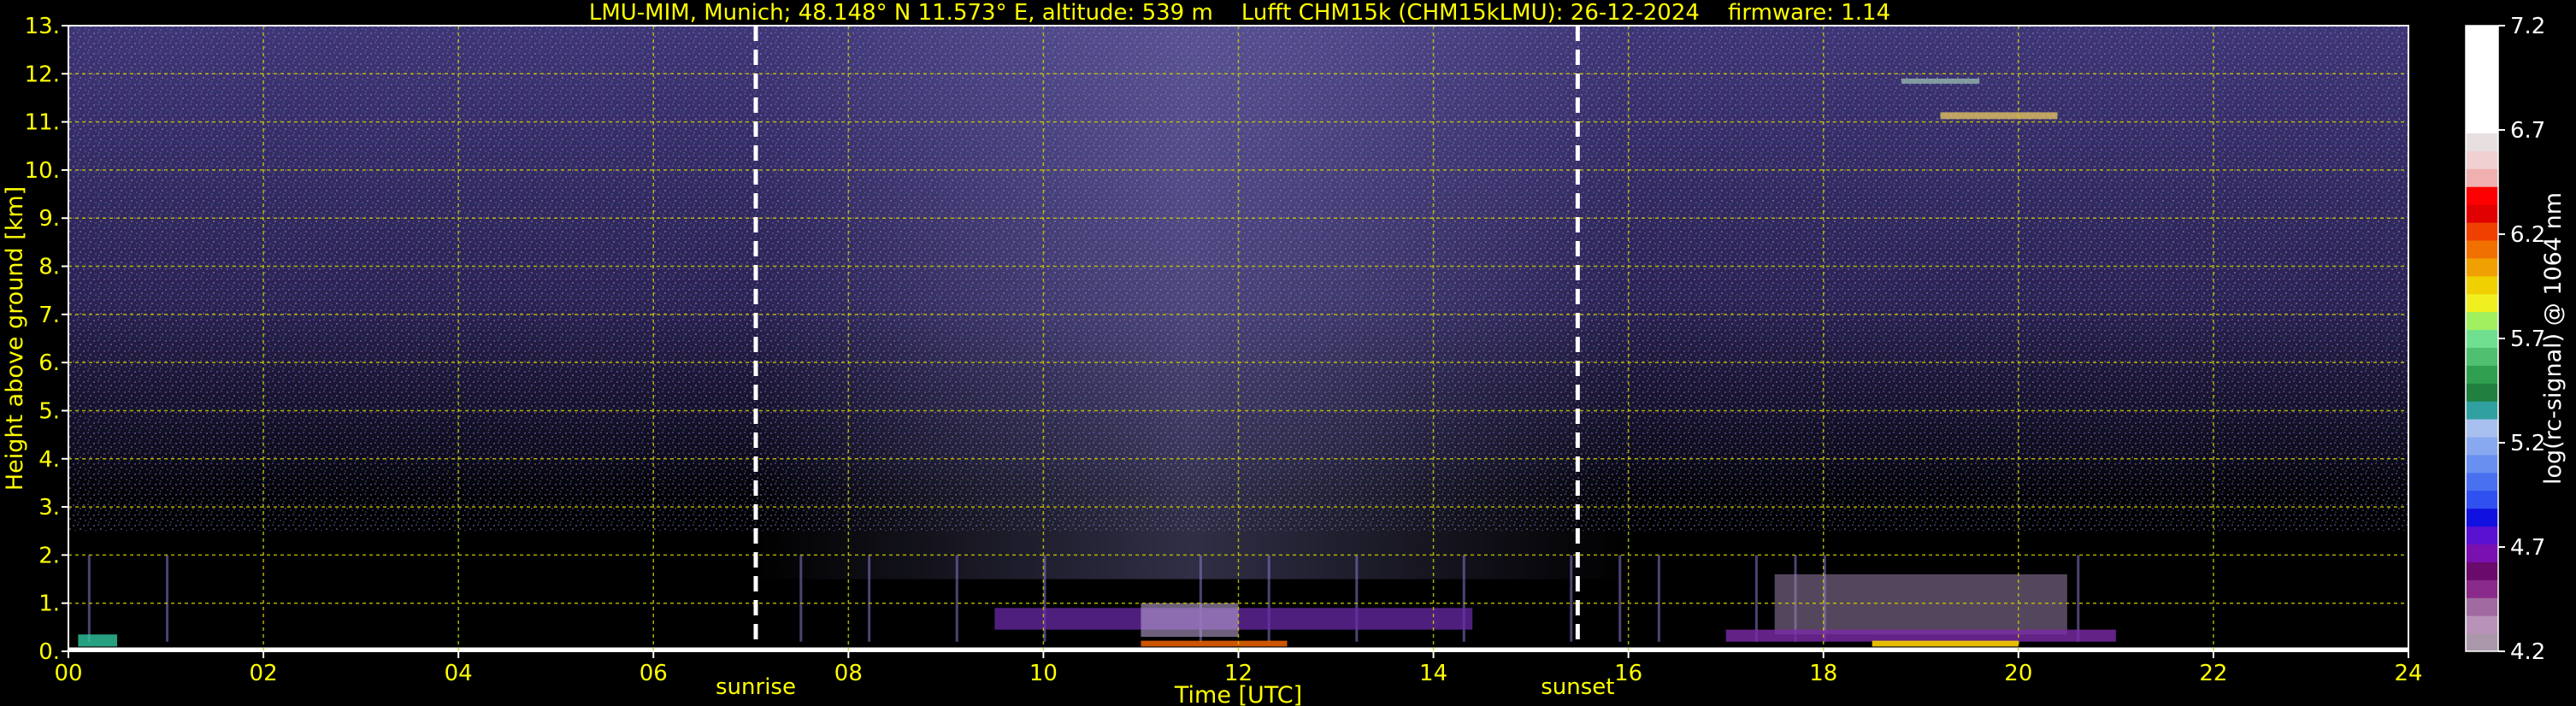 The width and height of the screenshot is (2576, 706). Describe the element at coordinates (459, 673) in the screenshot. I see `x-tick-label: 04` at that location.